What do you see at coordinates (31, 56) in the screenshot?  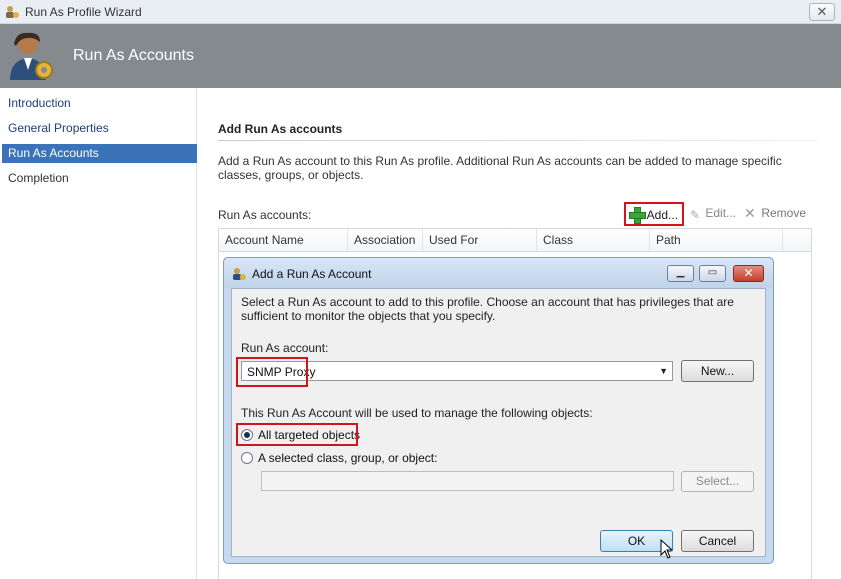 I see `user-gear-icon` at bounding box center [31, 56].